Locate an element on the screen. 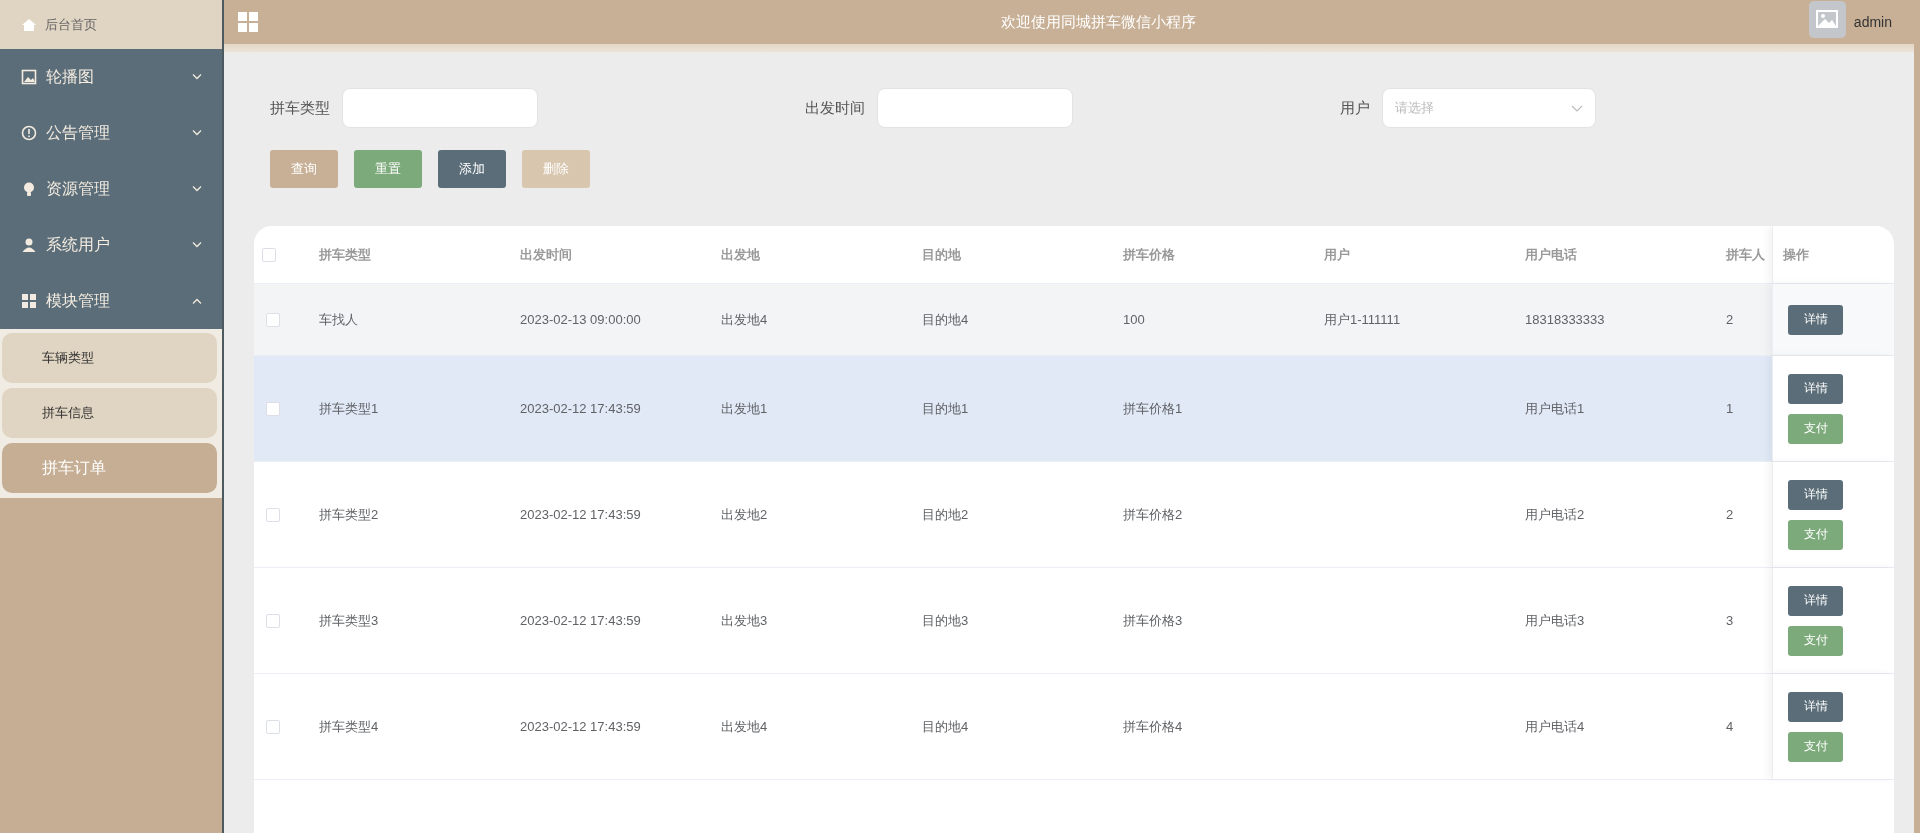 The width and height of the screenshot is (1920, 833). table-cell: 拼车价格4 is located at coordinates (1153, 726).